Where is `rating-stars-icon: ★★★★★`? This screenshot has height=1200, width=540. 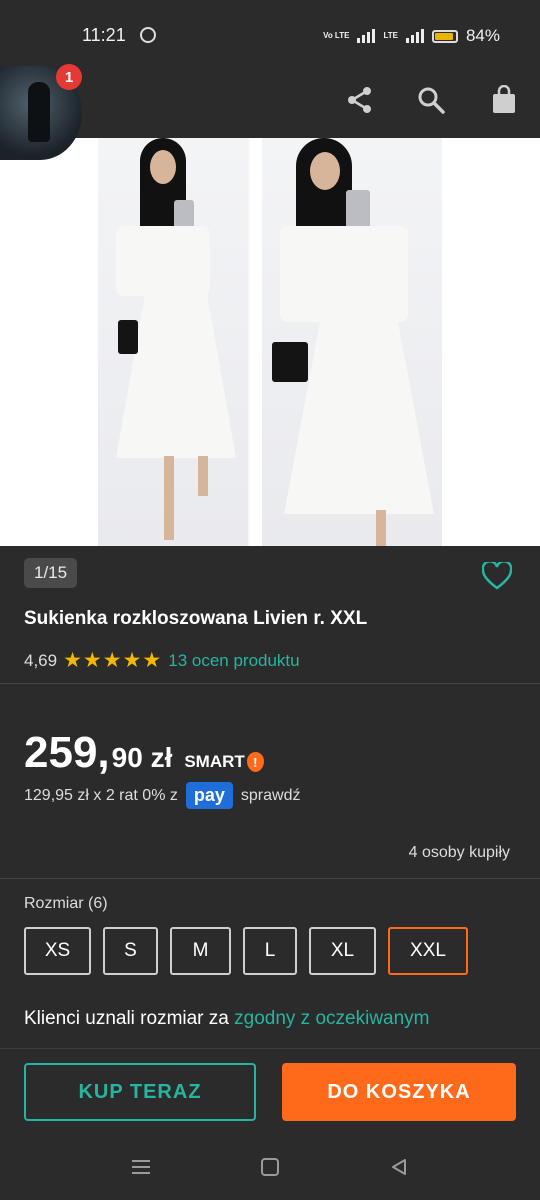
rating-stars-icon: ★★★★★ is located at coordinates (113, 660).